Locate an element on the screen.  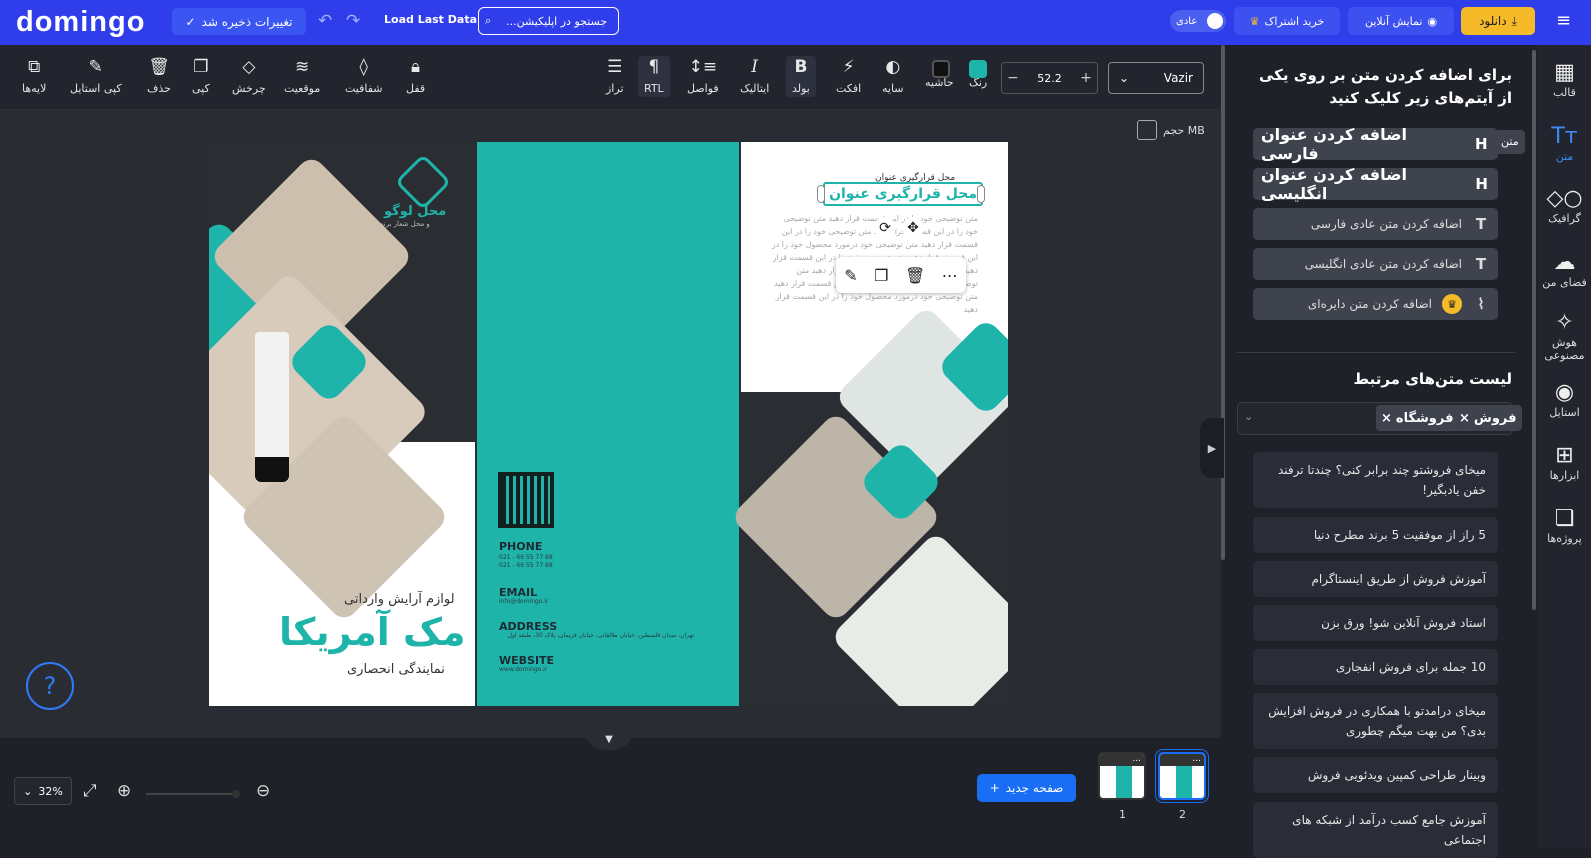
align-tool: ☰ تراز is located at coordinates (615, 76).